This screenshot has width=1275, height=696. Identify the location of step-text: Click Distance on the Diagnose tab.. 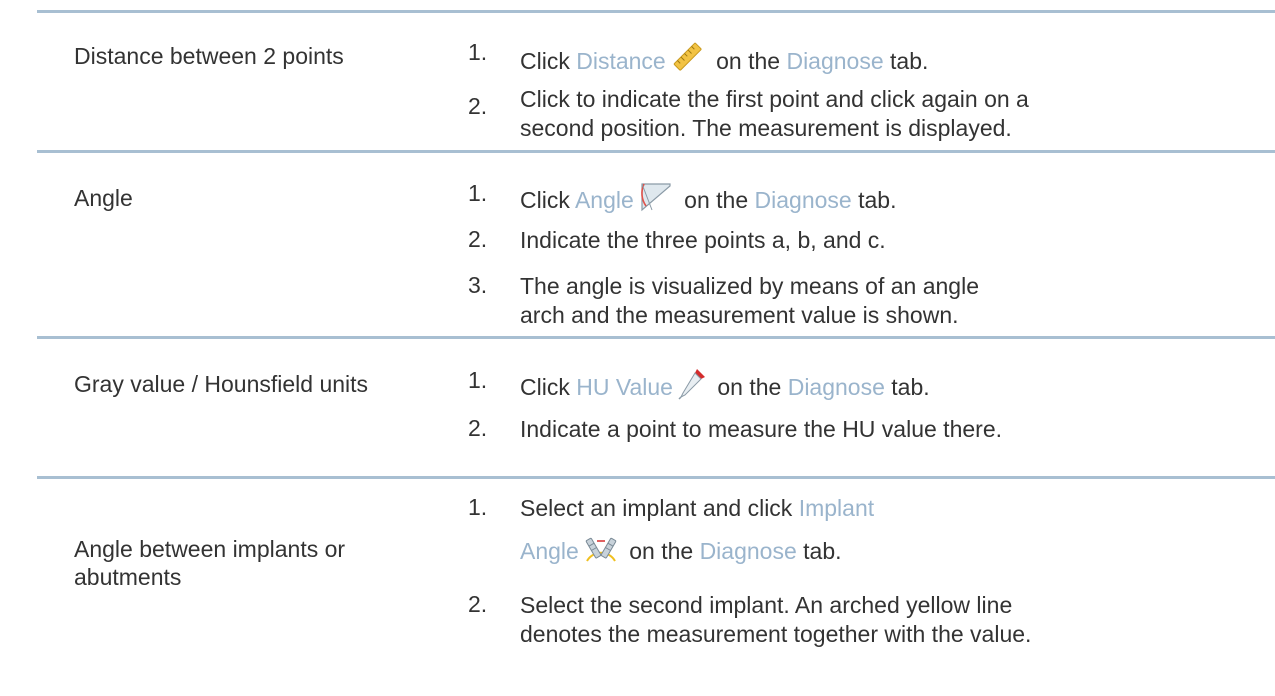
(724, 60).